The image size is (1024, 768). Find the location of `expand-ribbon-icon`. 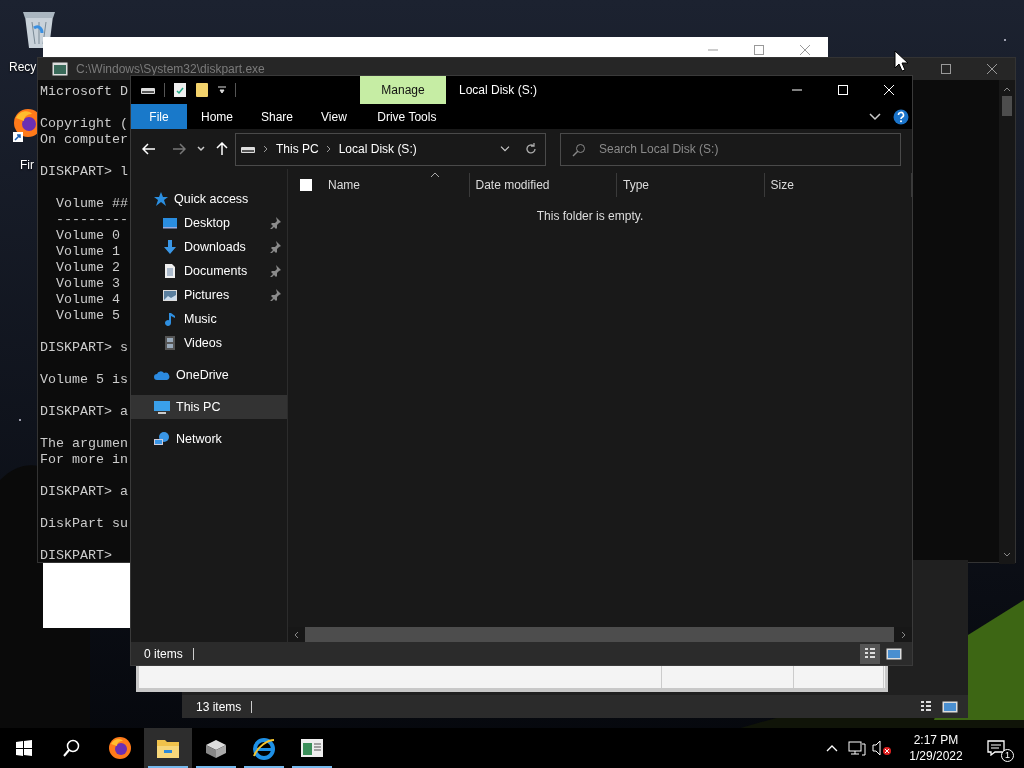

expand-ribbon-icon is located at coordinates (875, 116).